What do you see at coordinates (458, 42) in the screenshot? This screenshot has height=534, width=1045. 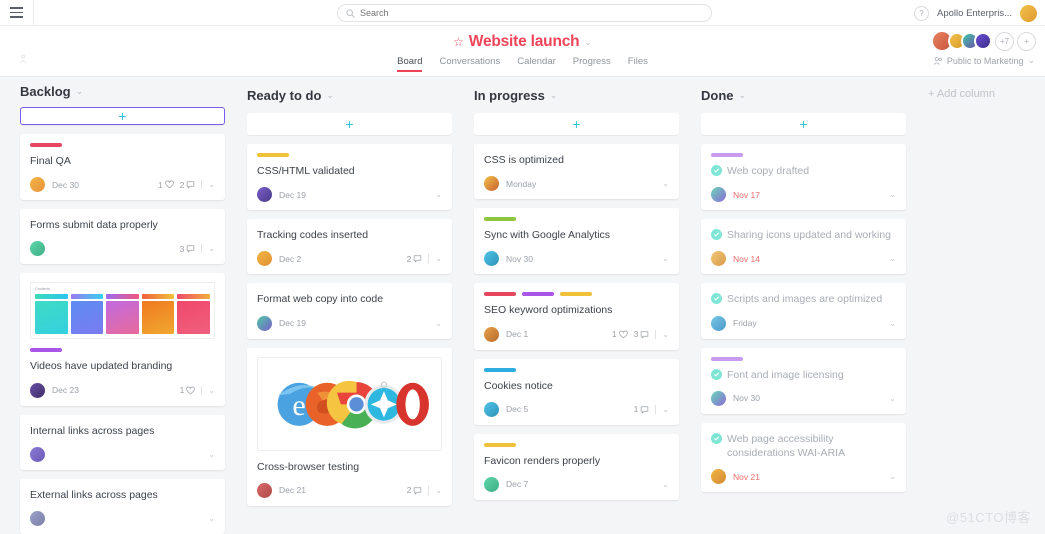 I see `star-icon: ☆` at bounding box center [458, 42].